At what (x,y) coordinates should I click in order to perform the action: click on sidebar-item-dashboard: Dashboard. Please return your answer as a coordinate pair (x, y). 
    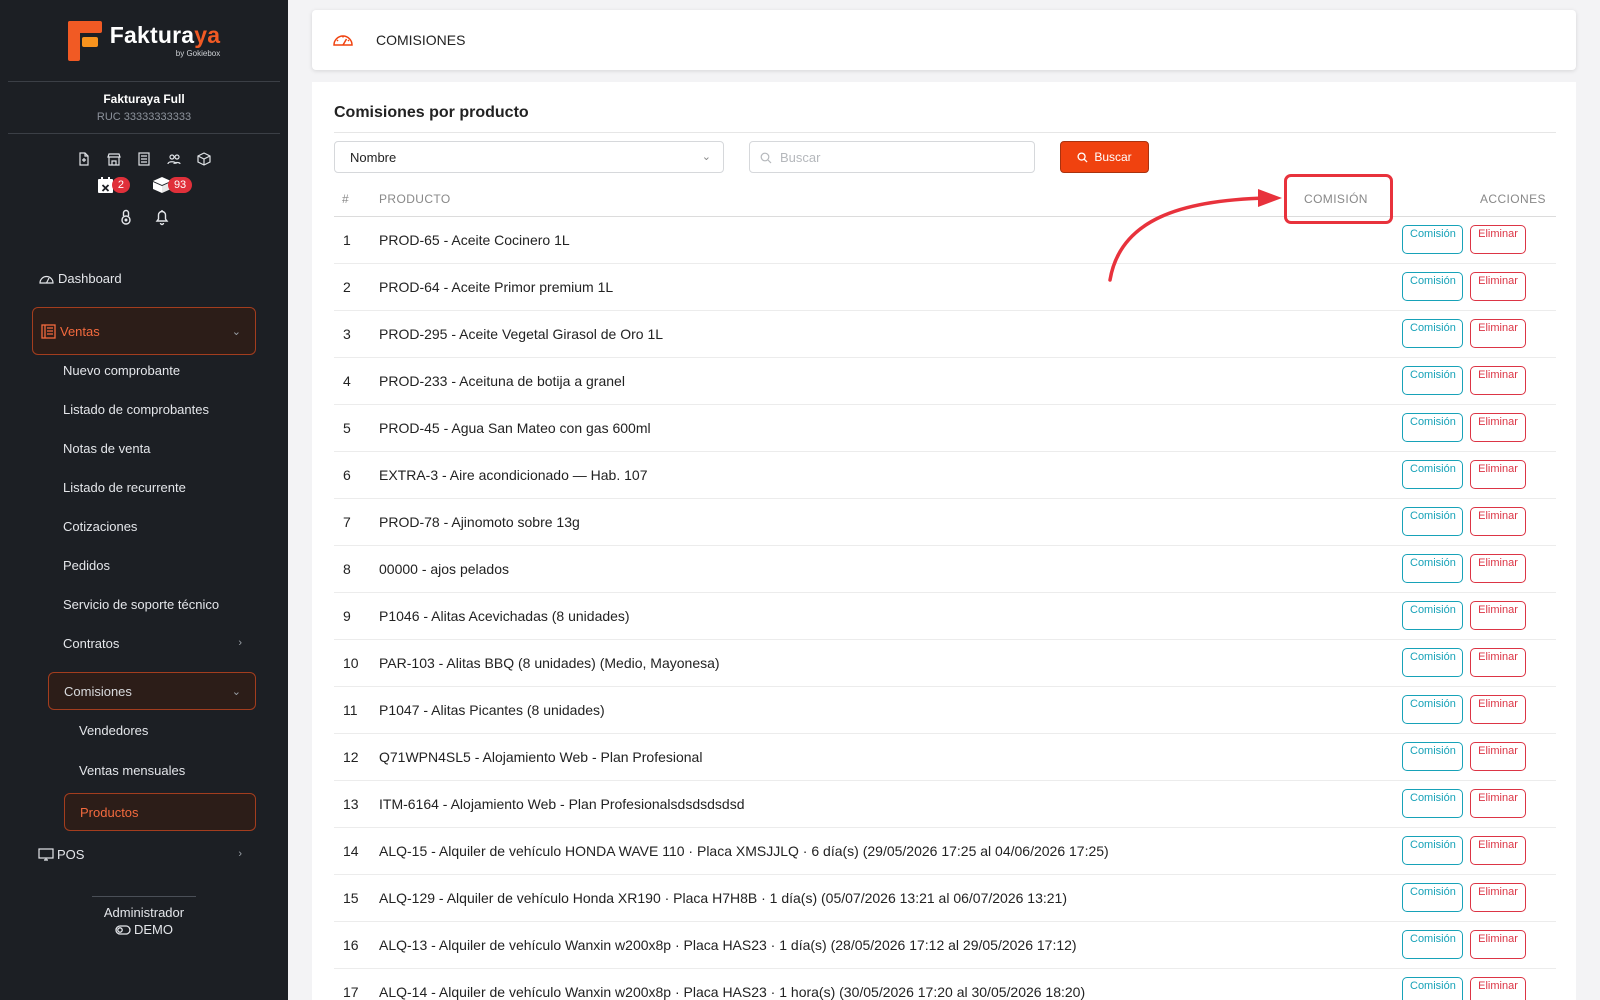
    Looking at the image, I should click on (80, 278).